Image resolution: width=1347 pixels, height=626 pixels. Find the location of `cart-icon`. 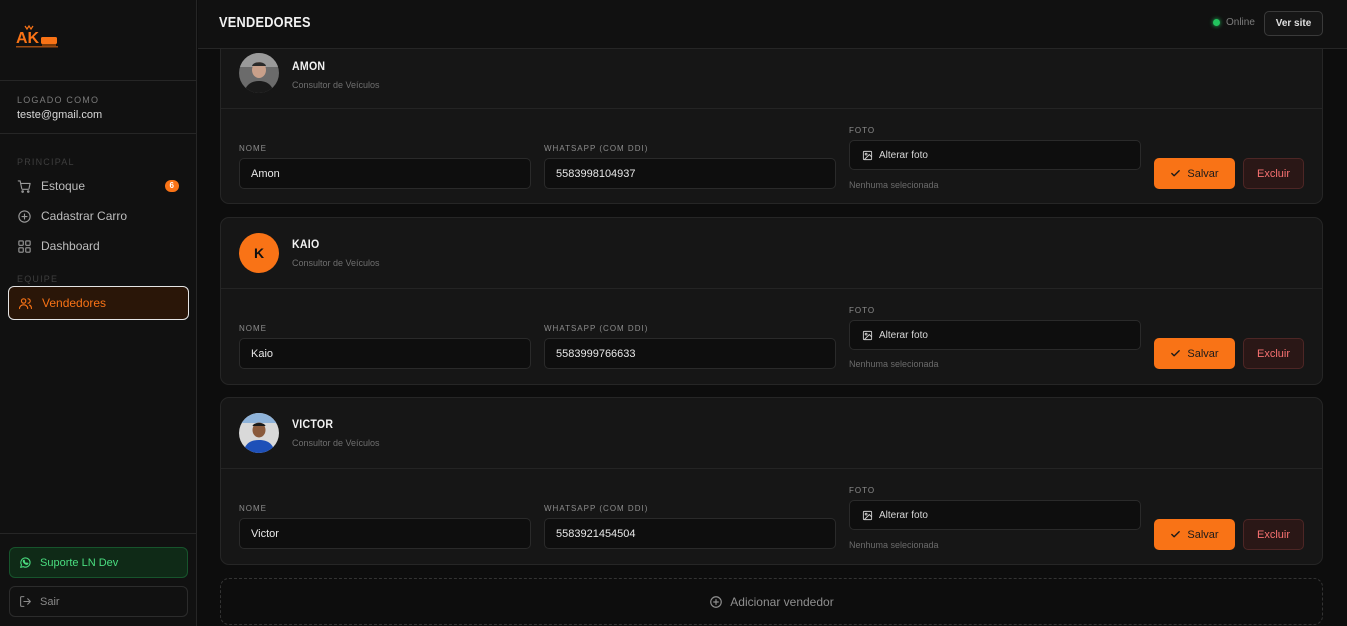

cart-icon is located at coordinates (24, 186).